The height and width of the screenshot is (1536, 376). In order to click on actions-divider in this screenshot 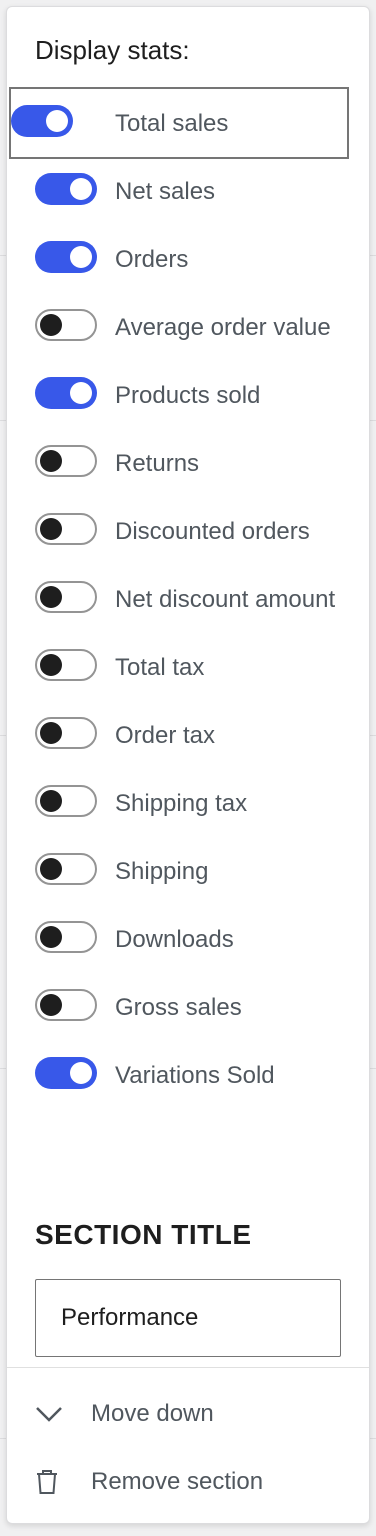, I will do `click(188, 1367)`.